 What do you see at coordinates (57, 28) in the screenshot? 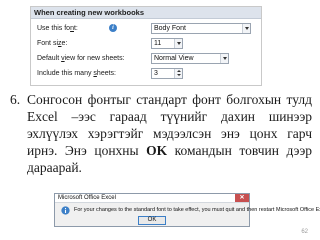
I see `font-label: Use this font:` at bounding box center [57, 28].